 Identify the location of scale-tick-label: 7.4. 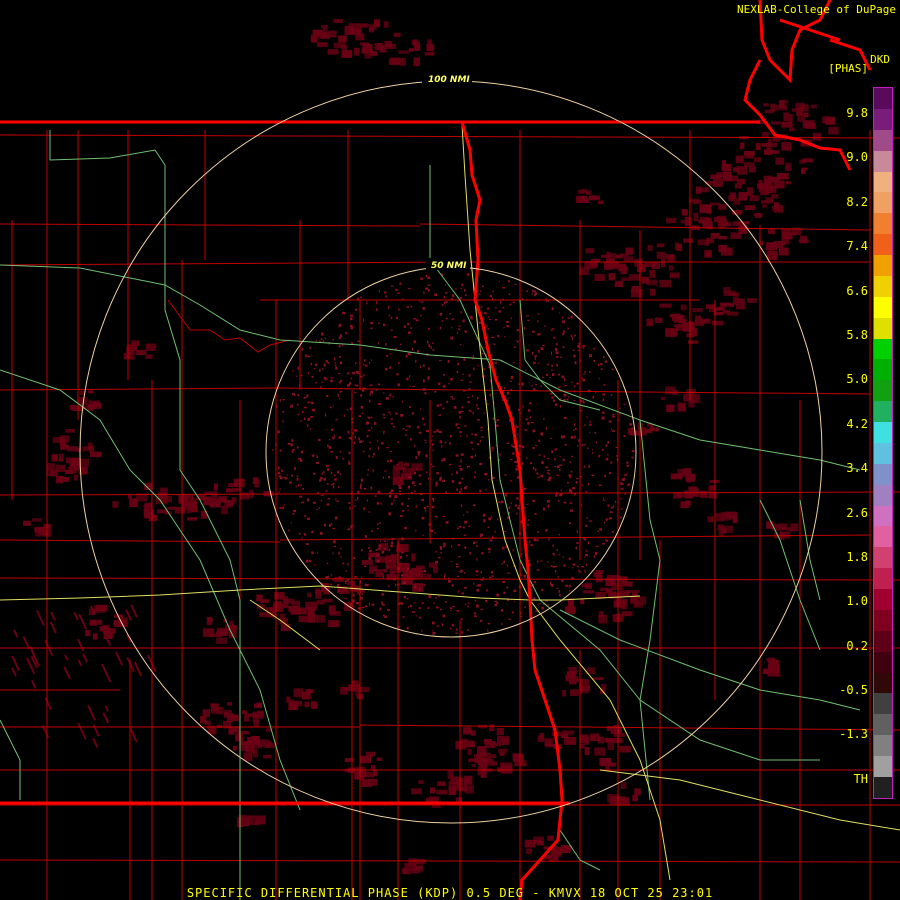
(857, 246).